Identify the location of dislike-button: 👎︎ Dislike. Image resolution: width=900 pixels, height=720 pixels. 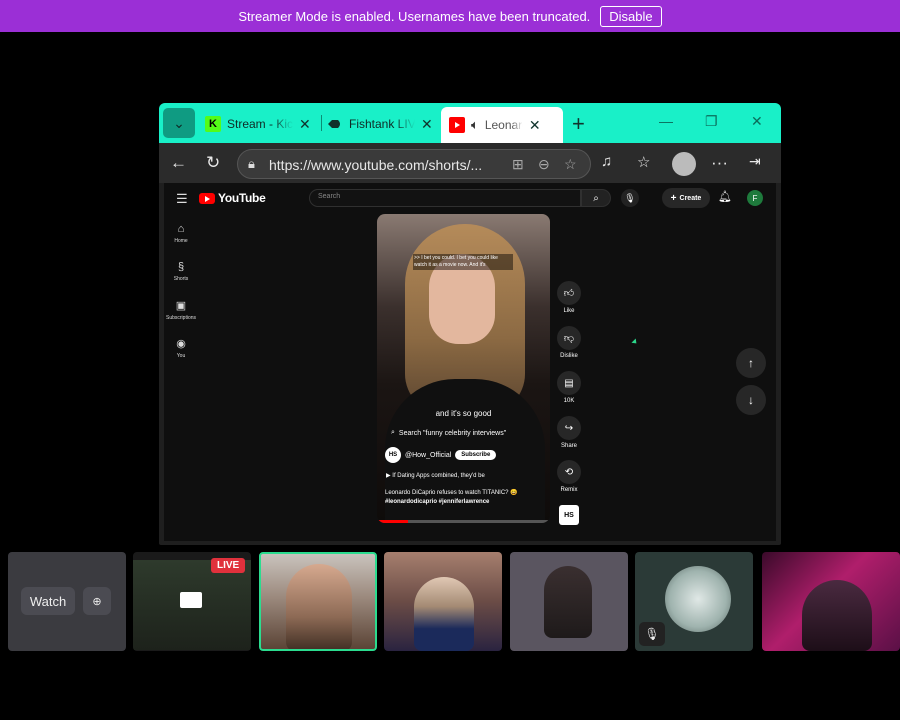
(569, 342).